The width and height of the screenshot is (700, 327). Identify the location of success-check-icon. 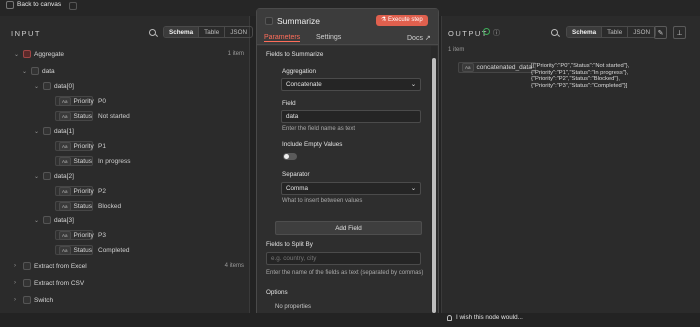
(486, 31).